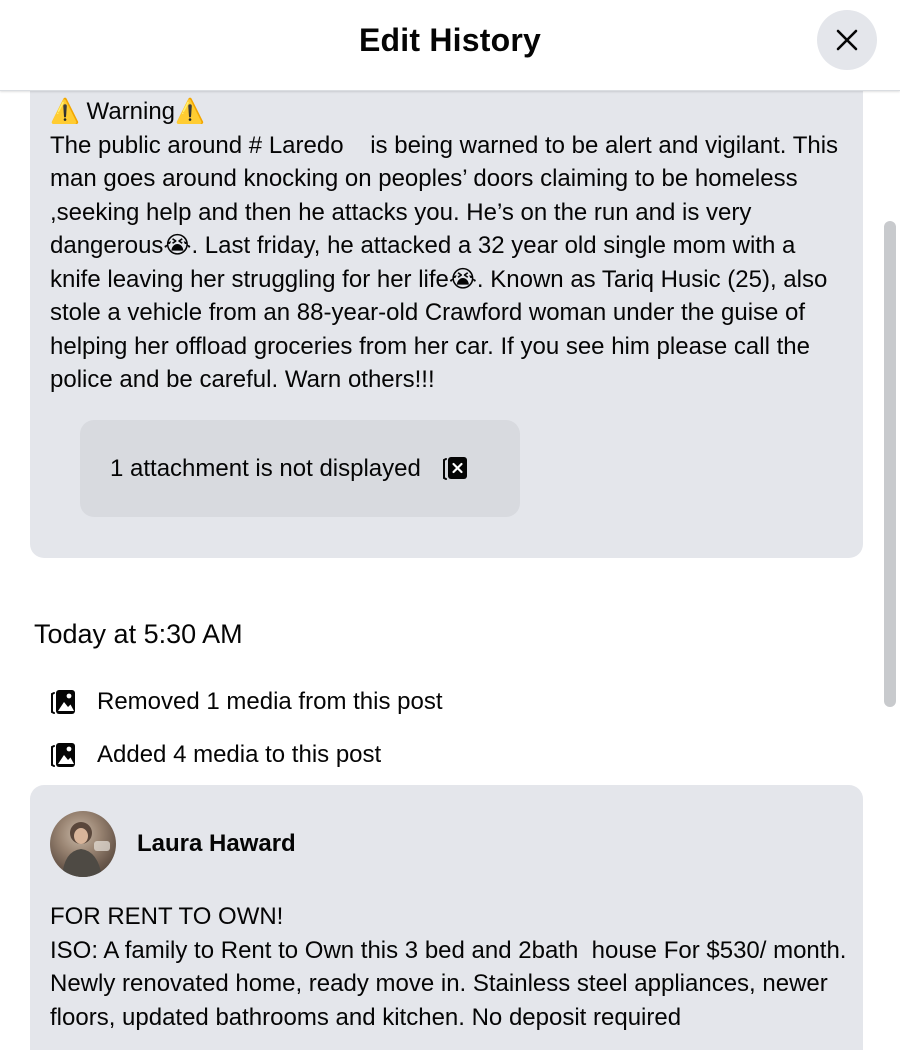  I want to click on change-text: Removed 1 media from this post, so click(270, 701).